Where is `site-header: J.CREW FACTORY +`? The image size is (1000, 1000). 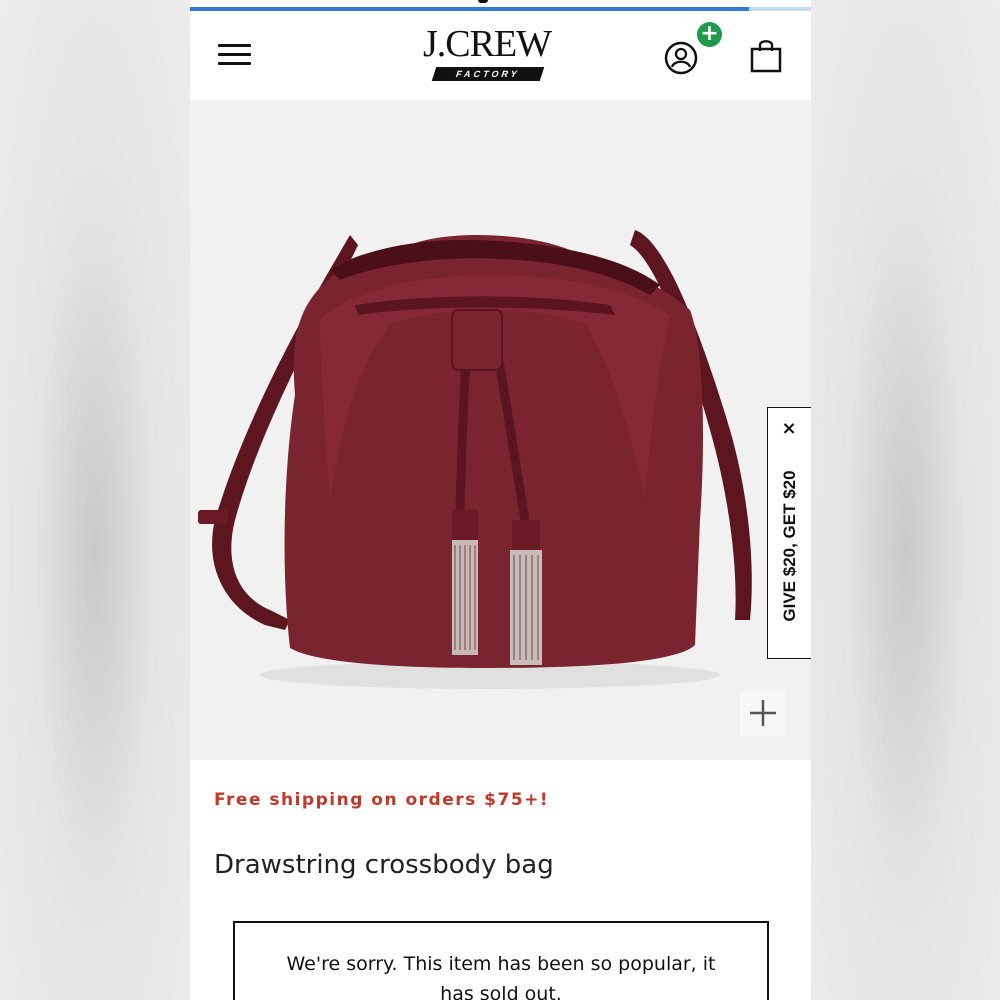 site-header: J.CREW FACTORY + is located at coordinates (500, 55).